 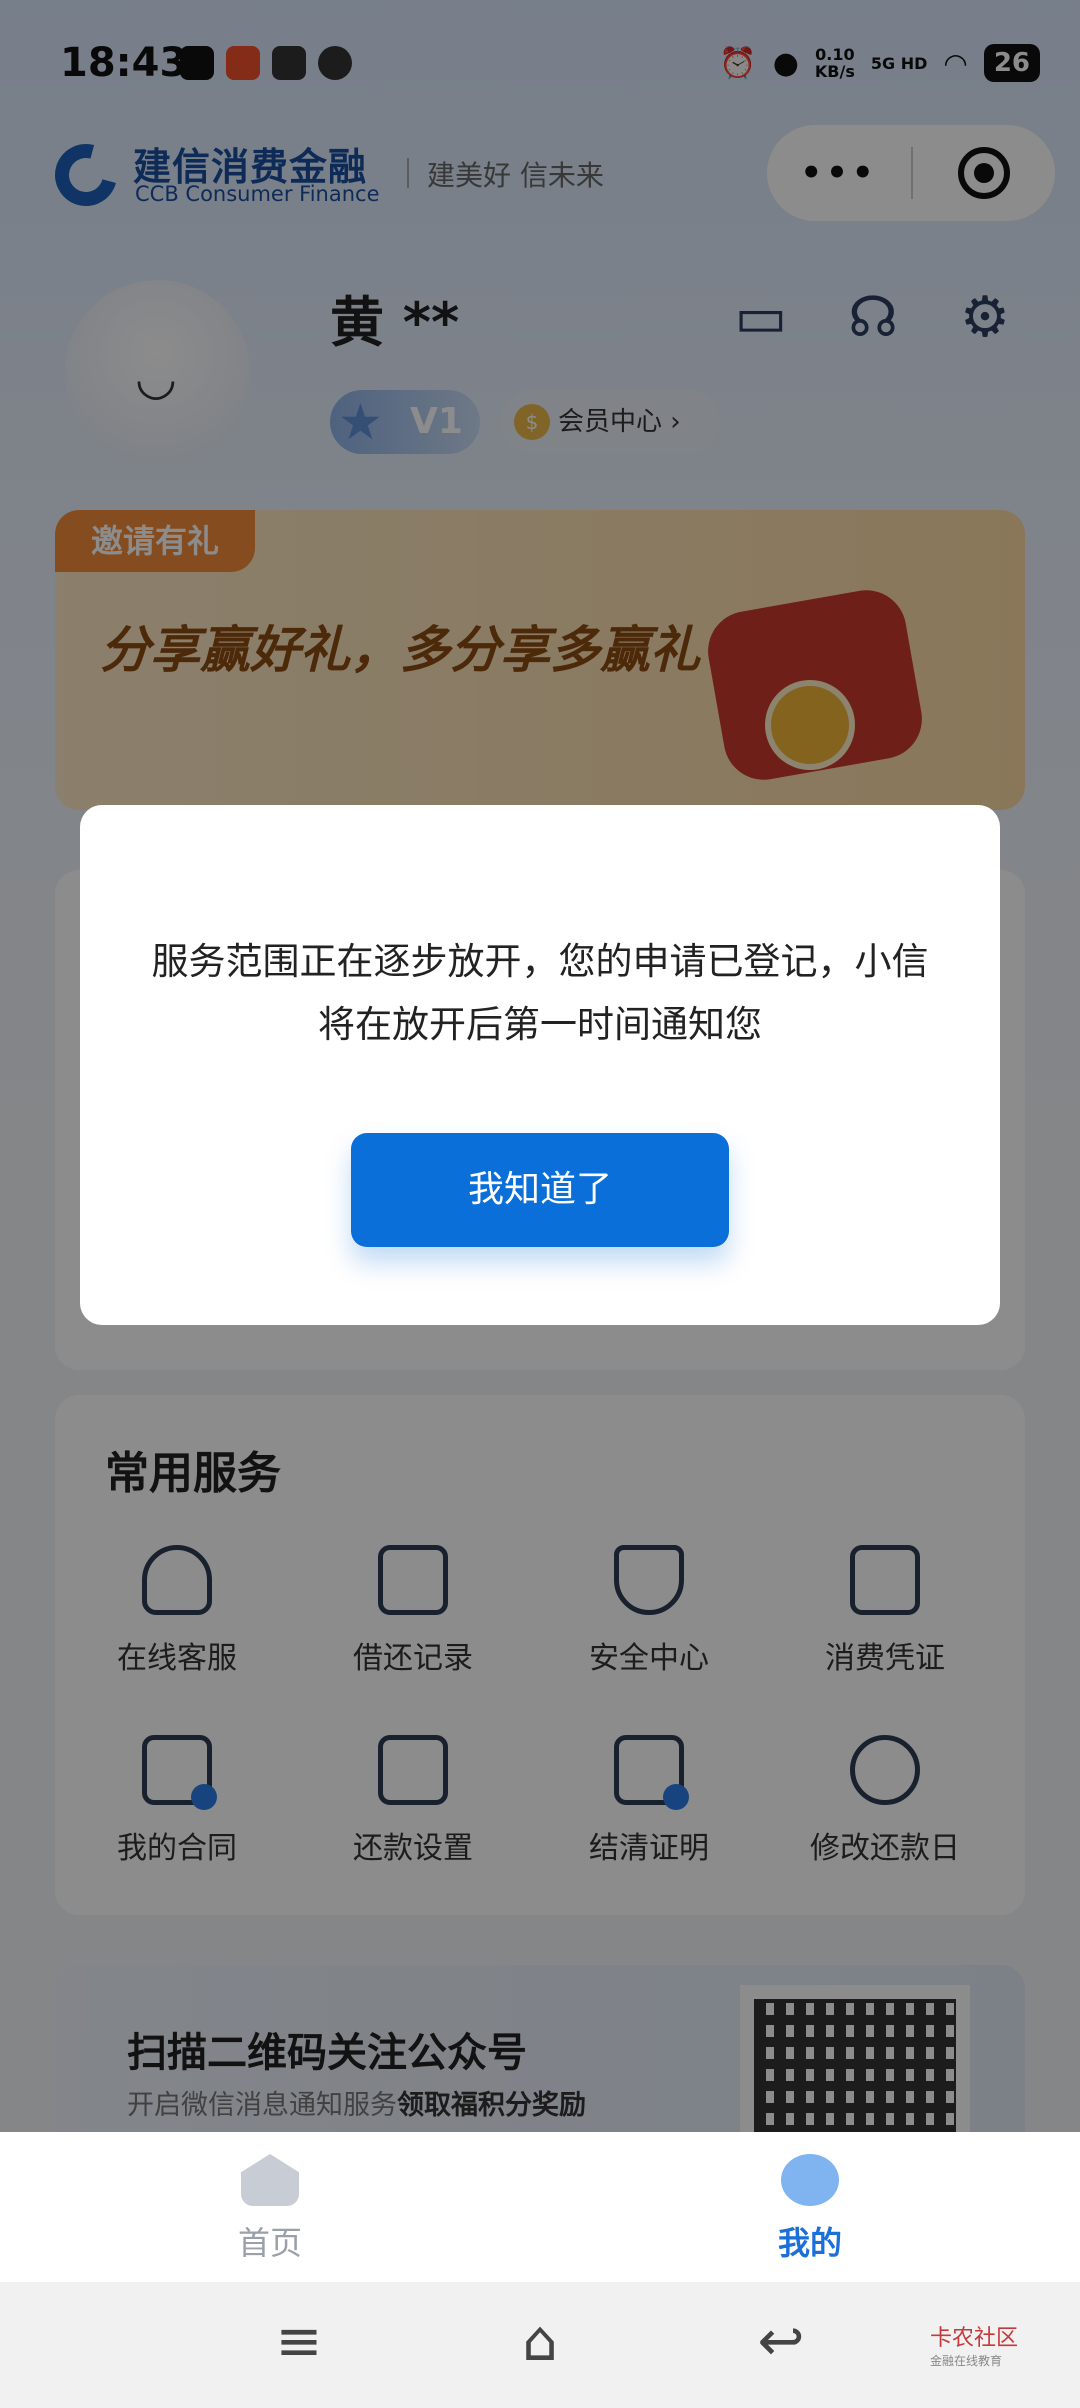 What do you see at coordinates (299, 2342) in the screenshot?
I see `menu-icon: ≡` at bounding box center [299, 2342].